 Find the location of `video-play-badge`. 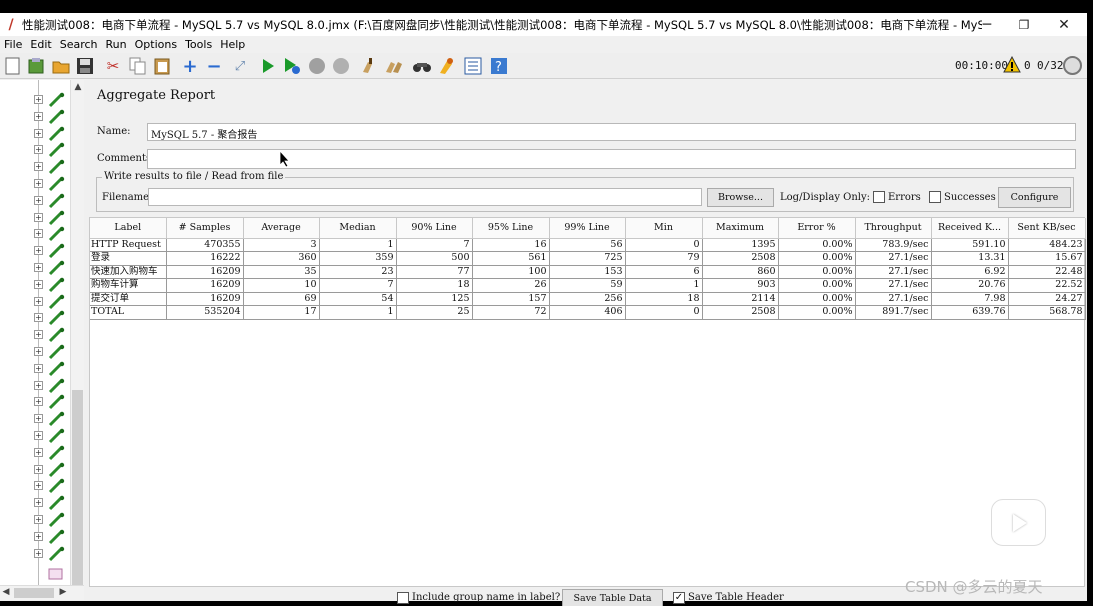

video-play-badge is located at coordinates (1018, 522).